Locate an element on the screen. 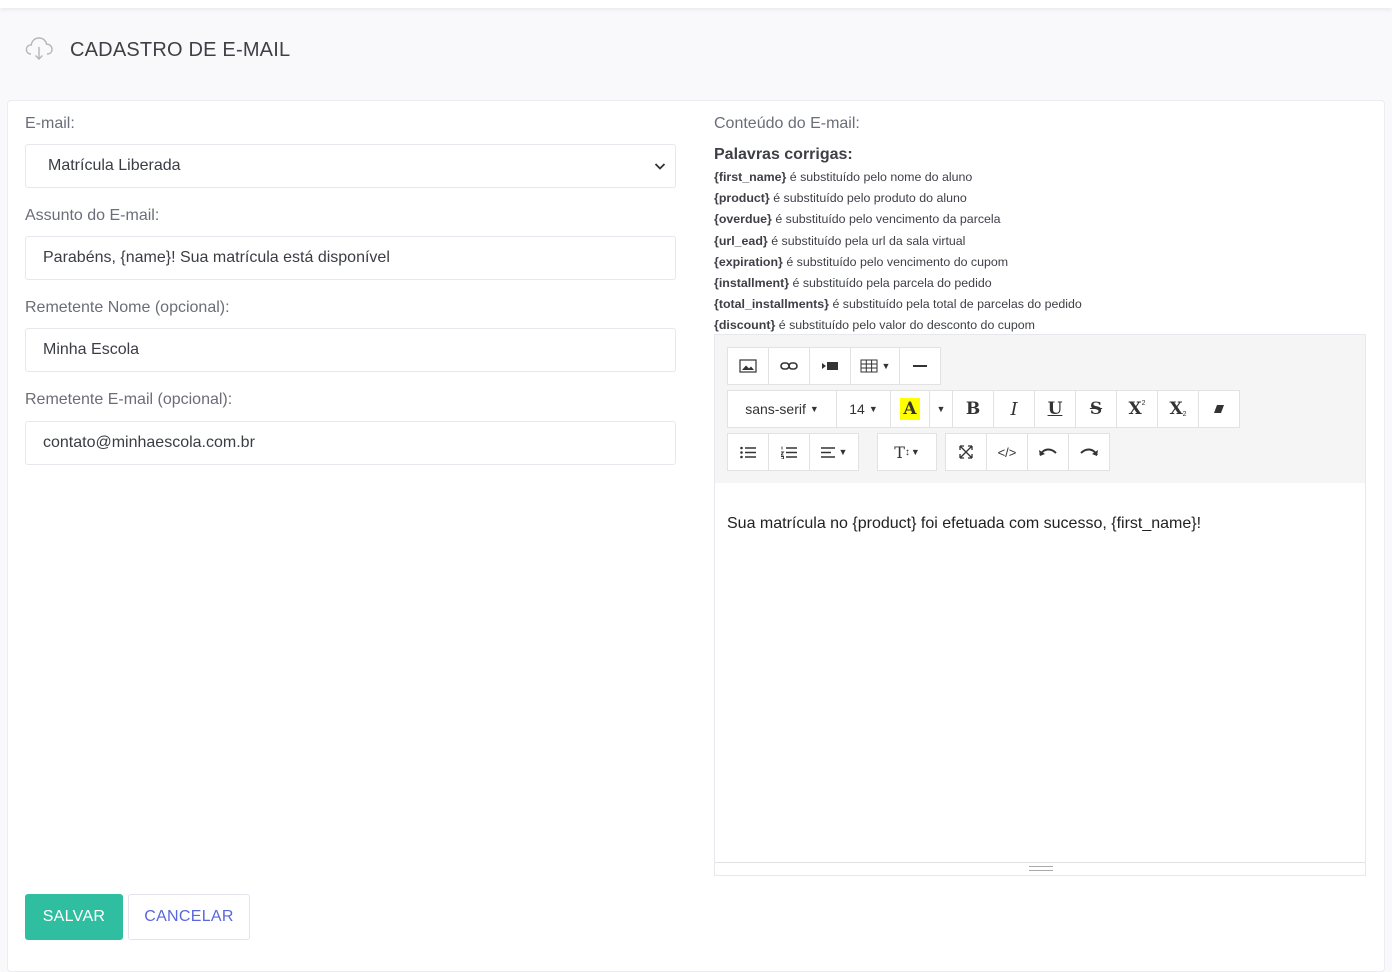 This screenshot has height=972, width=1392. line-height-icon: T ↕ ▼ is located at coordinates (907, 452).